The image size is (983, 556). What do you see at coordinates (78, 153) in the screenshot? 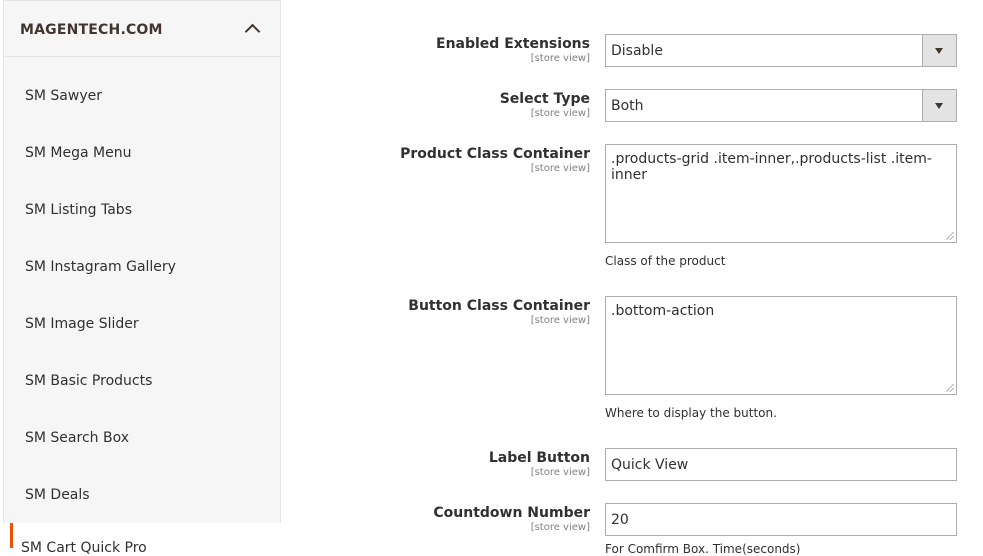
I see `sidebar-item-sm-mega-menu: SM Mega Menu` at bounding box center [78, 153].